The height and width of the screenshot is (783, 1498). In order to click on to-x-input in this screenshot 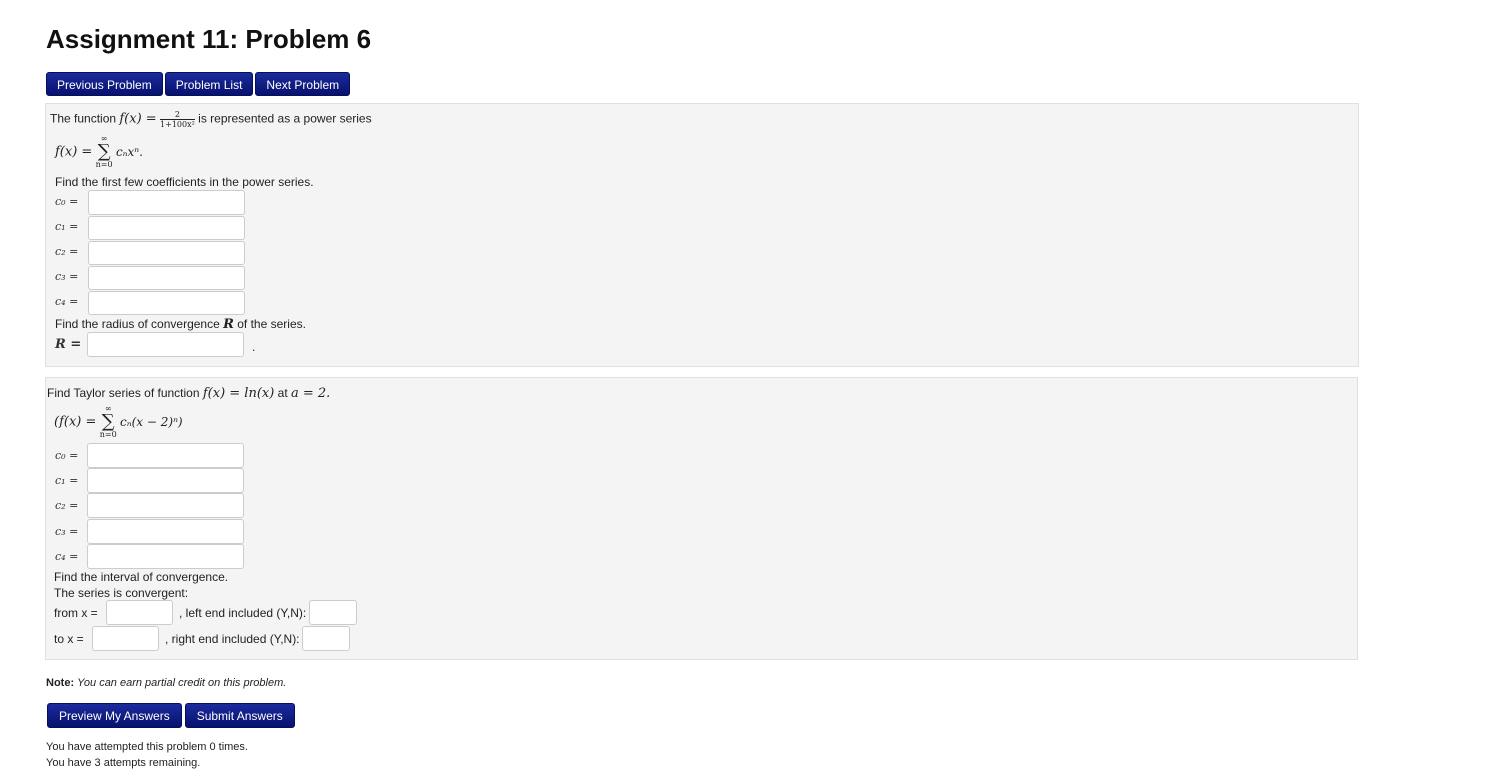, I will do `click(125, 638)`.